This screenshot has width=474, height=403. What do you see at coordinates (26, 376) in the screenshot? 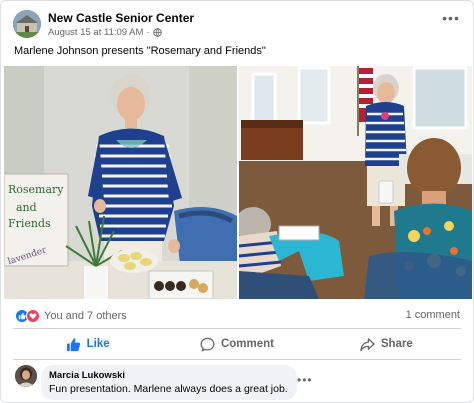
I see `commenter-avatar` at bounding box center [26, 376].